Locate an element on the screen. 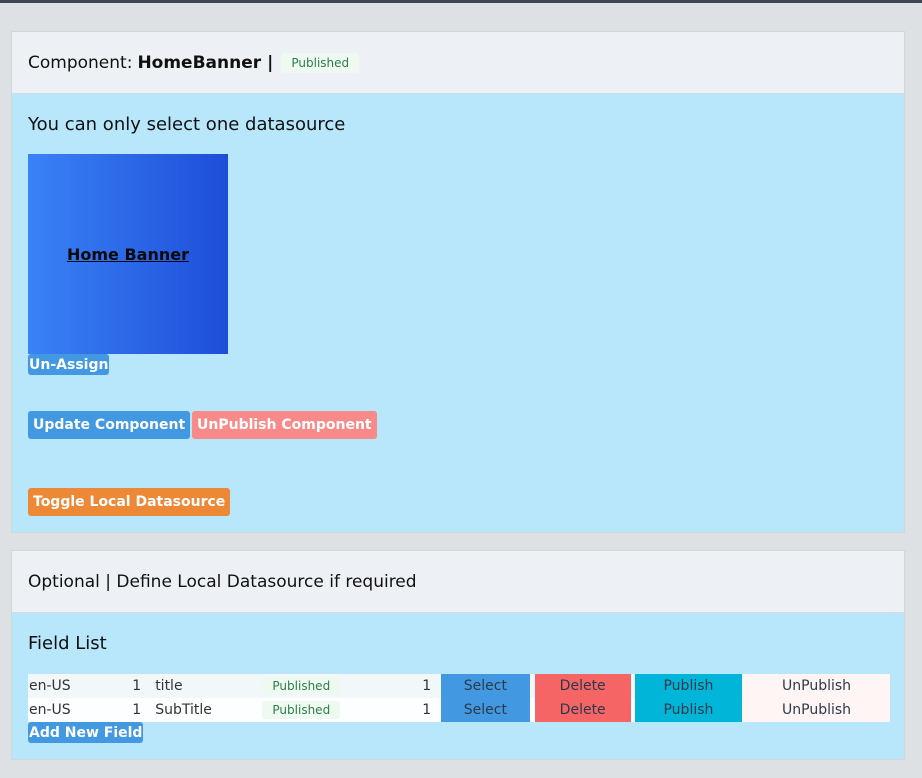 The height and width of the screenshot is (778, 922). field-list-title: Field List is located at coordinates (67, 643).